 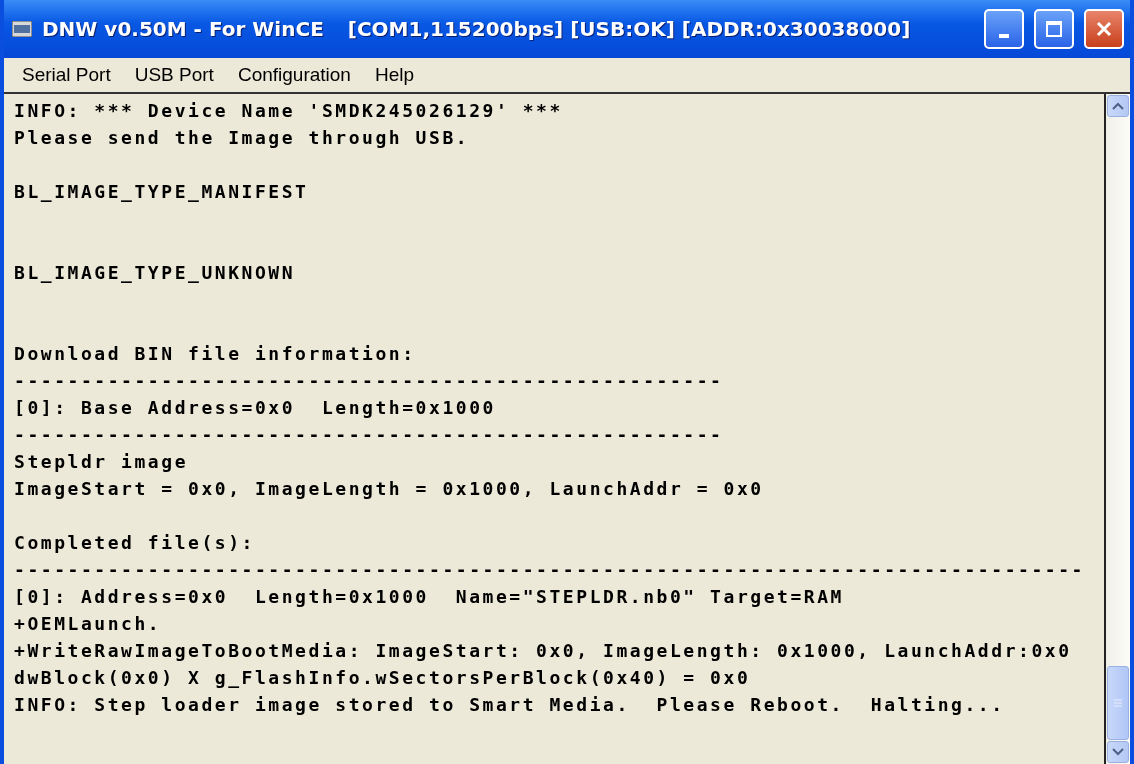 I want to click on console-line: Download BIN file information:, so click(x=215, y=354).